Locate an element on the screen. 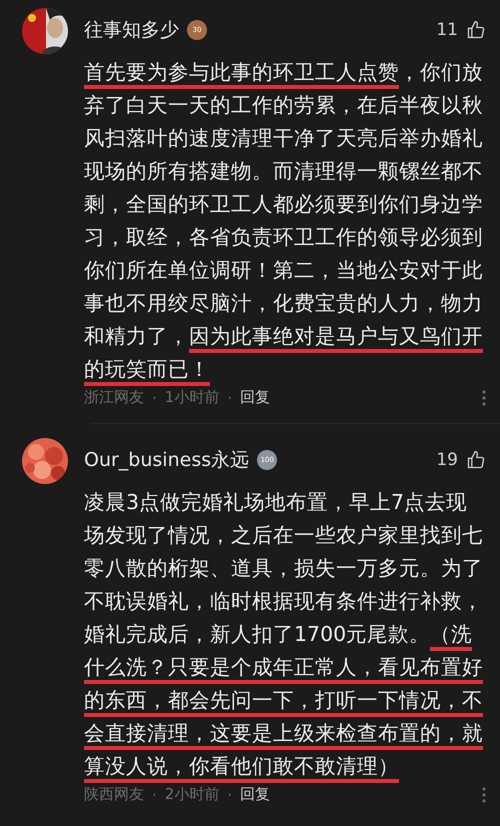 The height and width of the screenshot is (826, 500). like-count: 19 is located at coordinates (447, 460).